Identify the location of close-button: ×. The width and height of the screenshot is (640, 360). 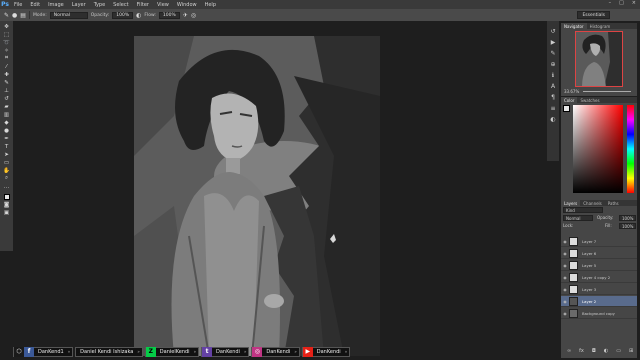
(634, 3).